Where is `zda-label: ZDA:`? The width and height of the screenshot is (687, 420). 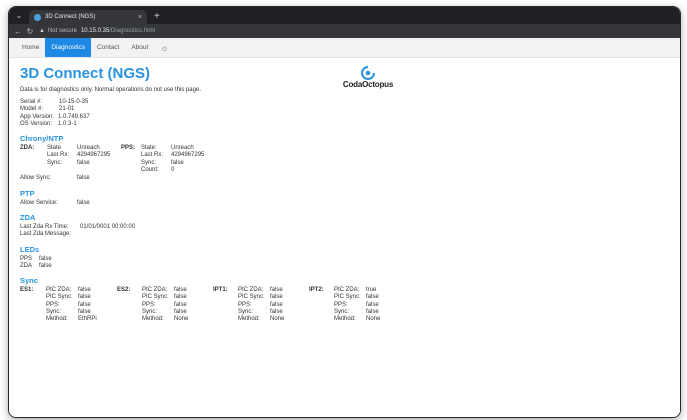 zda-label: ZDA: is located at coordinates (27, 148).